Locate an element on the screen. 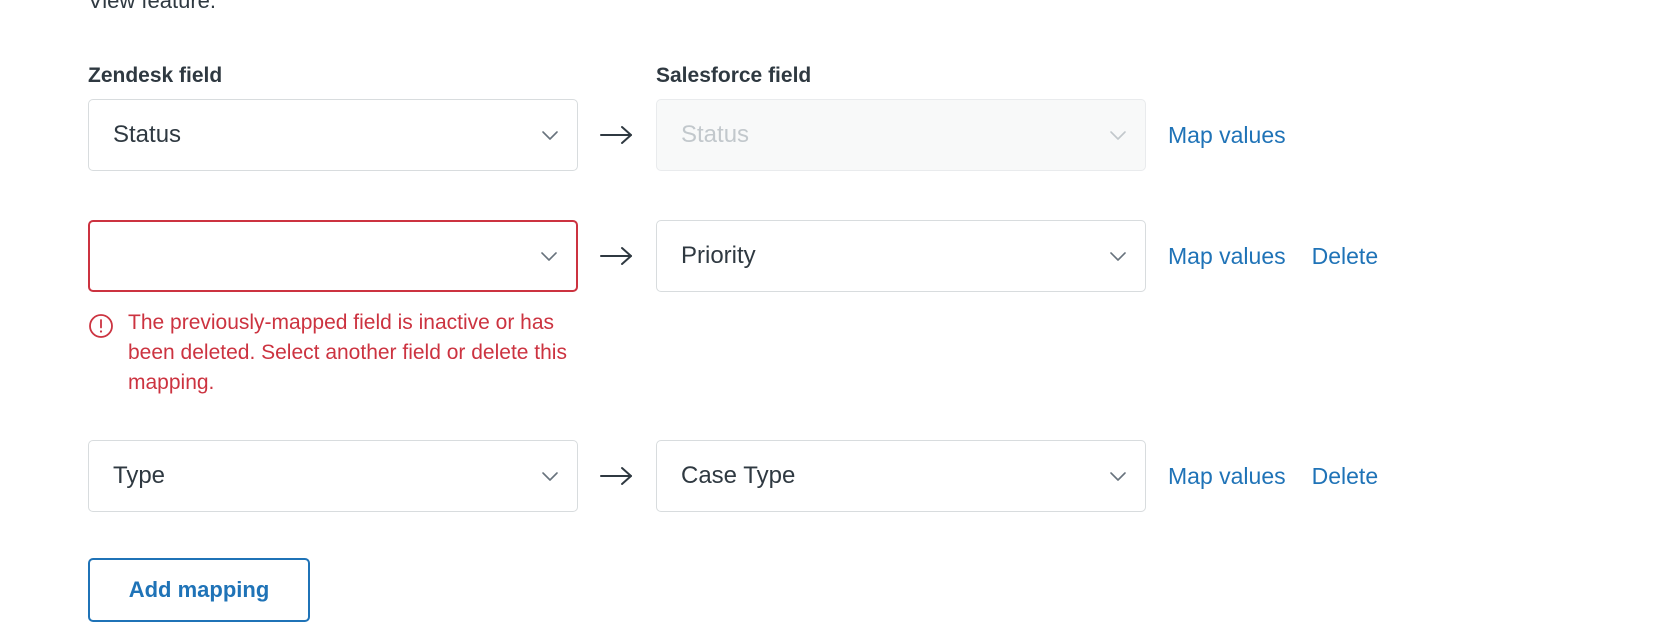 The width and height of the screenshot is (1658, 622). zendesk-field-select: Type is located at coordinates (333, 476).